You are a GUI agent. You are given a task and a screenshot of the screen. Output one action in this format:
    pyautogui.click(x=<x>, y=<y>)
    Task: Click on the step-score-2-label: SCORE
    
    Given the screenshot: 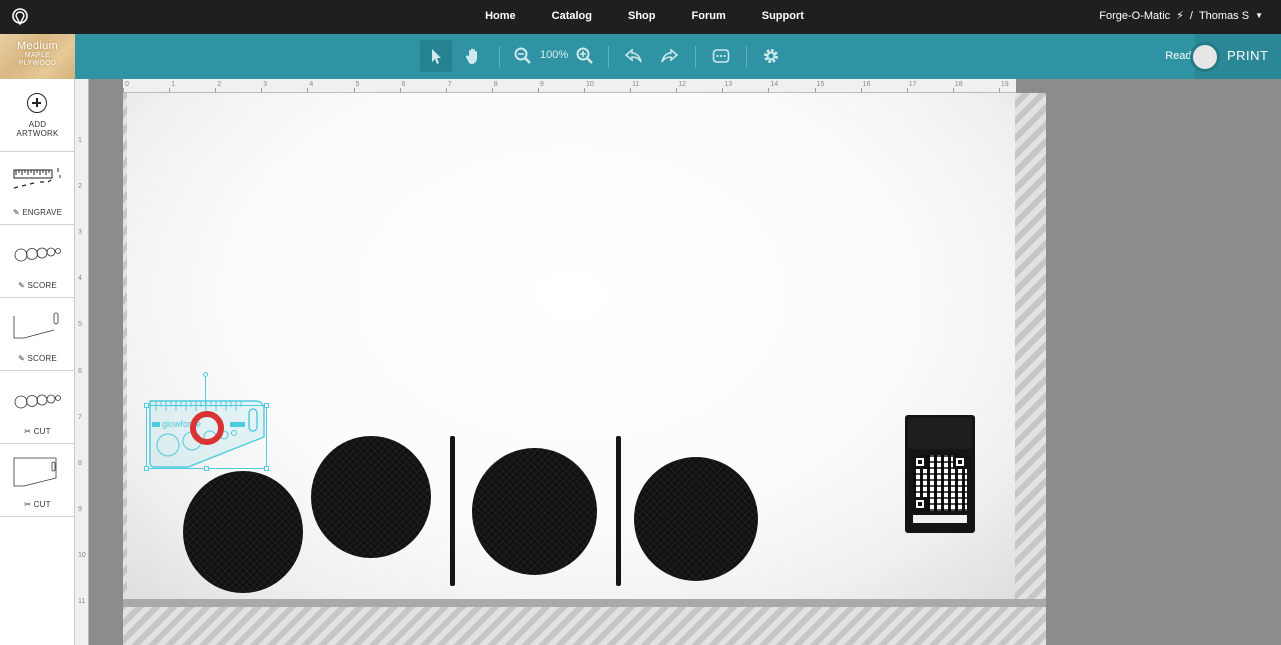 What is the action you would take?
    pyautogui.click(x=42, y=358)
    